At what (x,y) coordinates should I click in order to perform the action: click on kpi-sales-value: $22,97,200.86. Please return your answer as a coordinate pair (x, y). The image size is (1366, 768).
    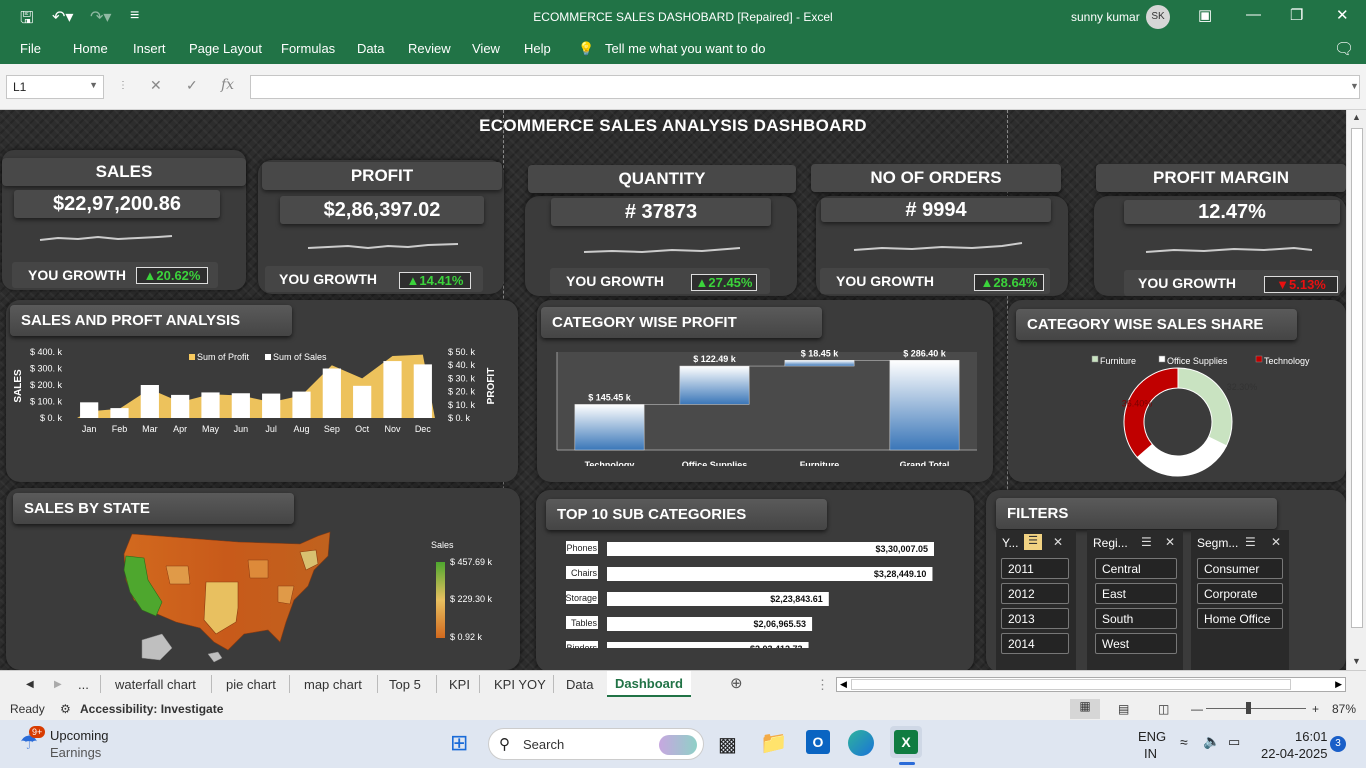
    Looking at the image, I should click on (117, 204).